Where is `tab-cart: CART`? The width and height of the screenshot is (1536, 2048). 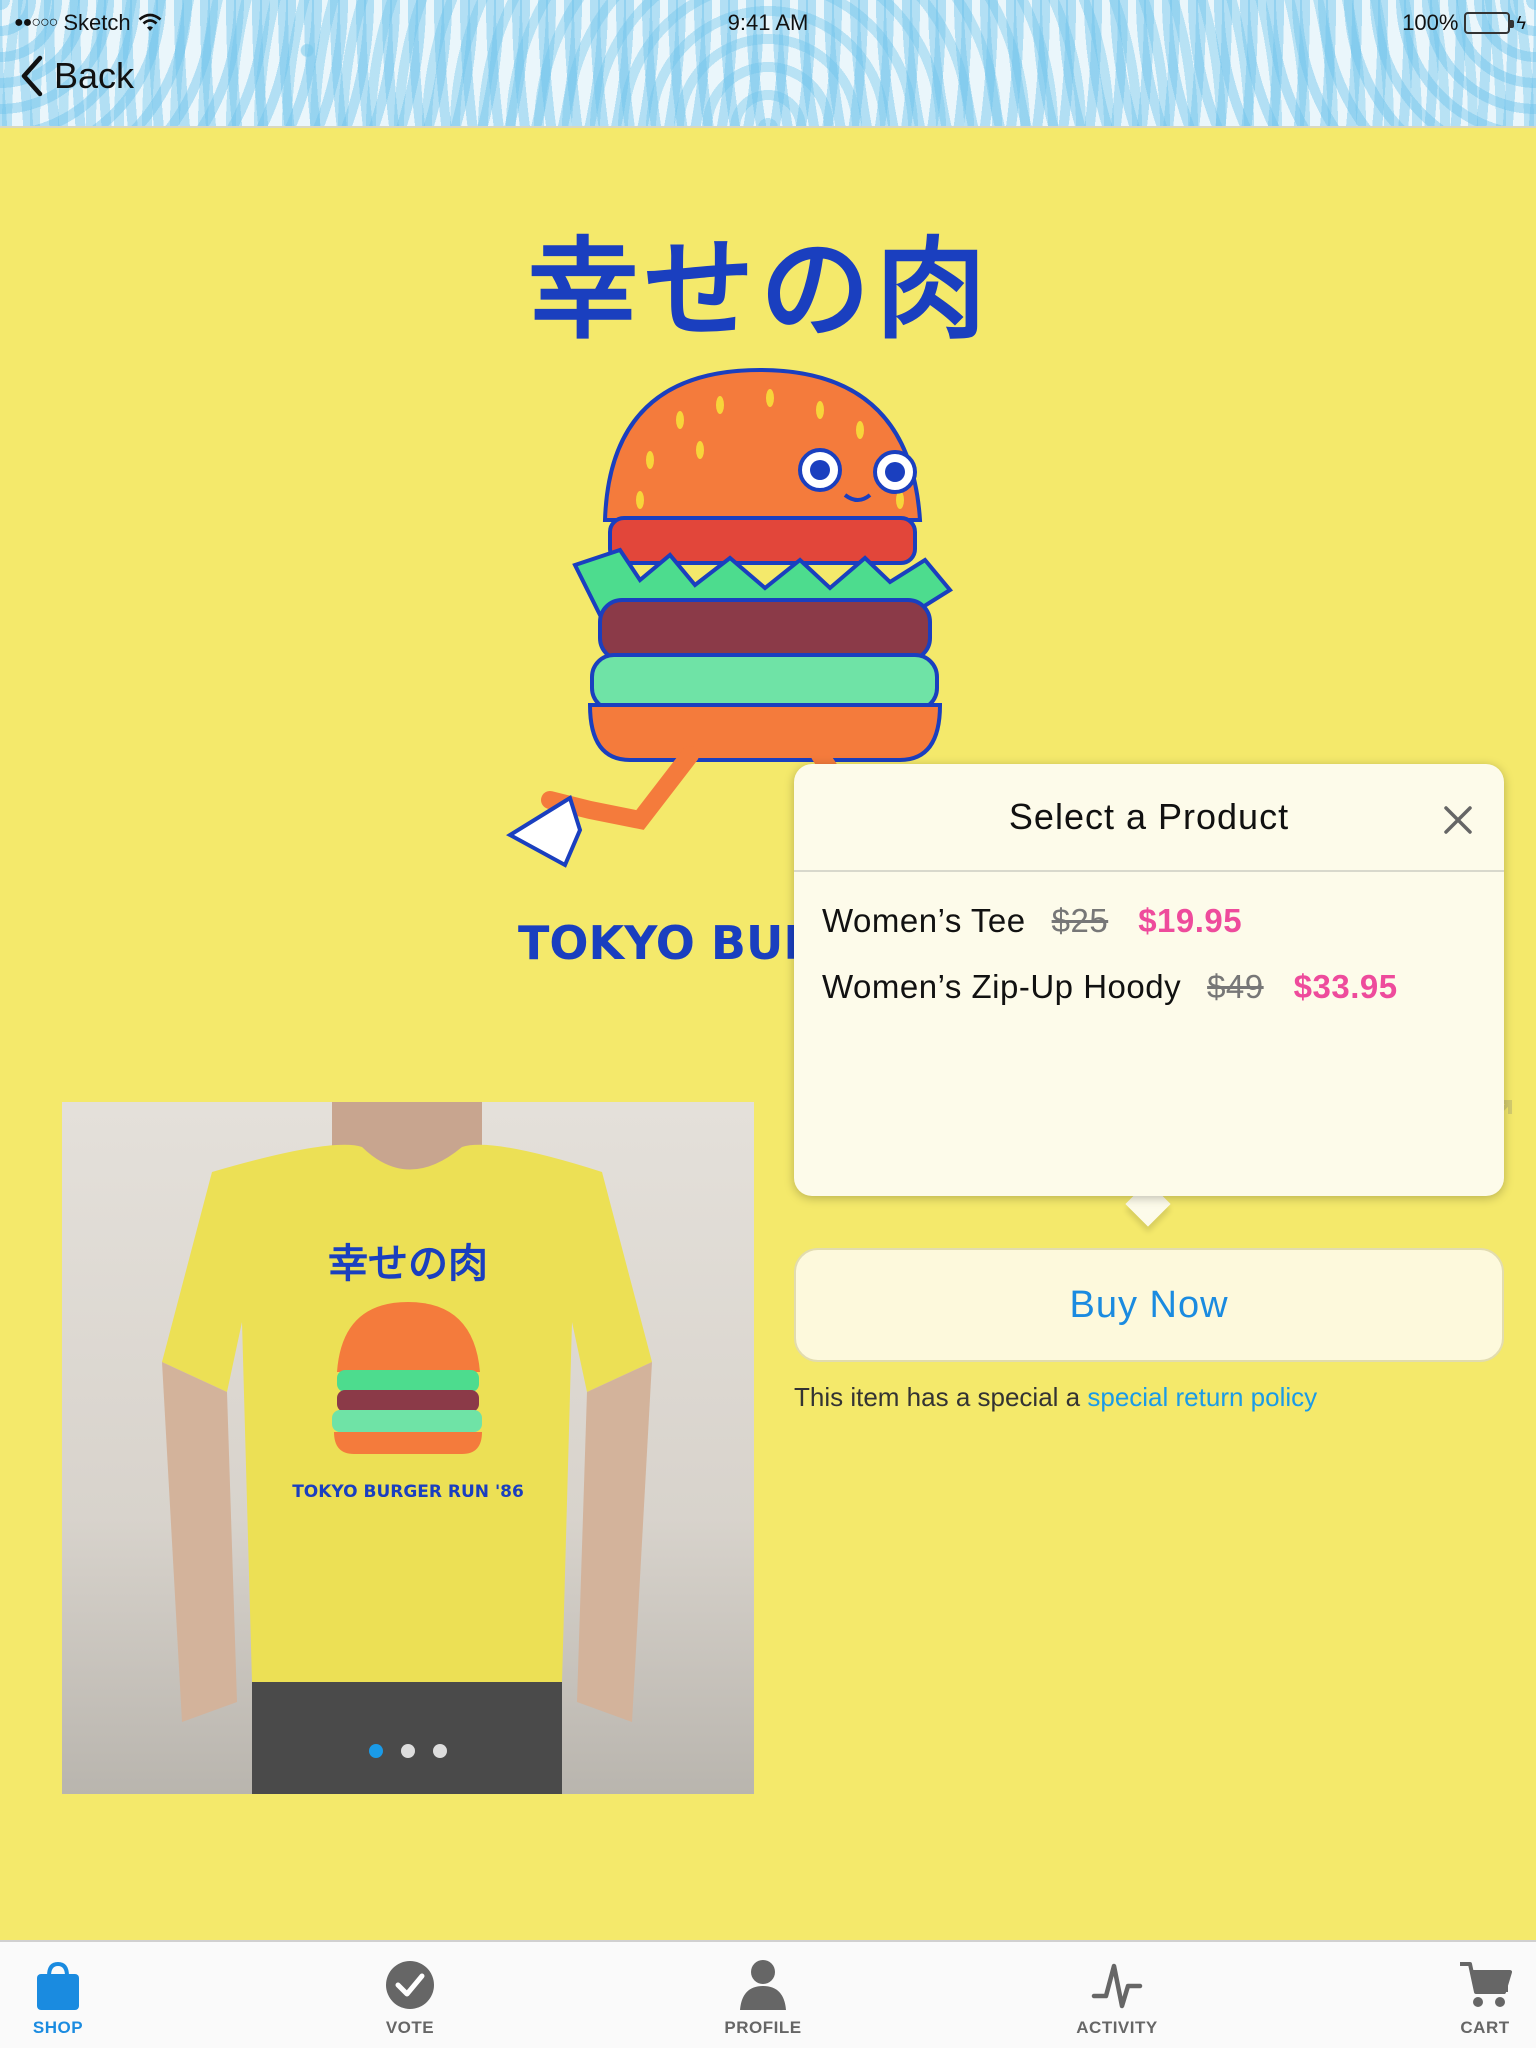
tab-cart: CART is located at coordinates (1475, 1998).